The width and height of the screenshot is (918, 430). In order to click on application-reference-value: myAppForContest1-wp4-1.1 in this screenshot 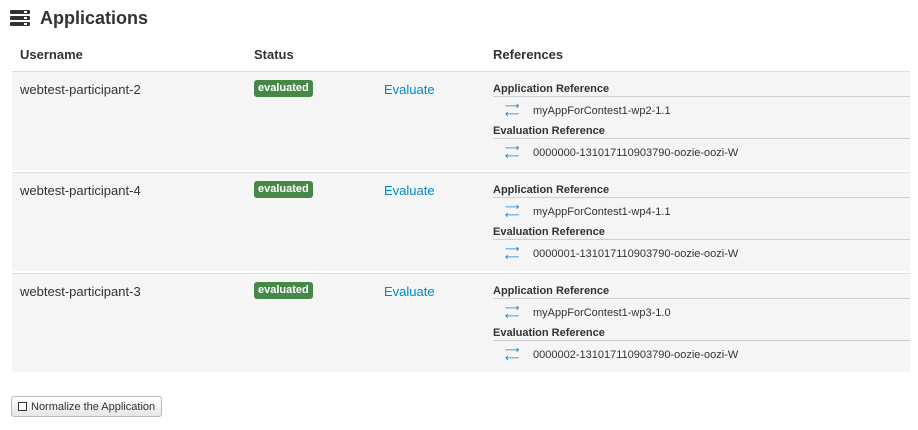, I will do `click(602, 212)`.